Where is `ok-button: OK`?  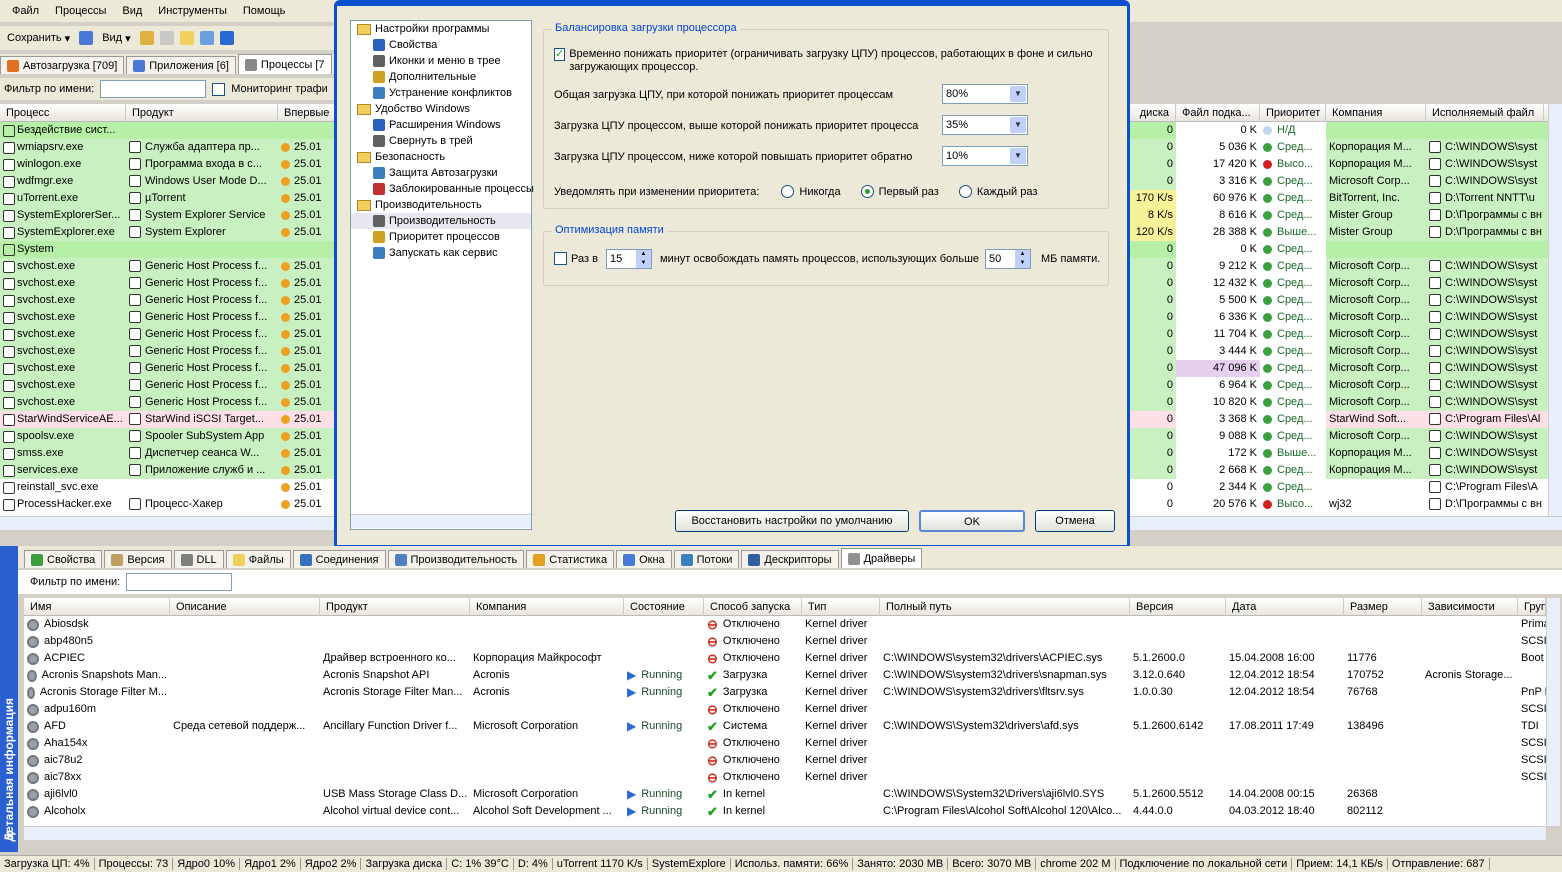
ok-button: OK is located at coordinates (972, 521).